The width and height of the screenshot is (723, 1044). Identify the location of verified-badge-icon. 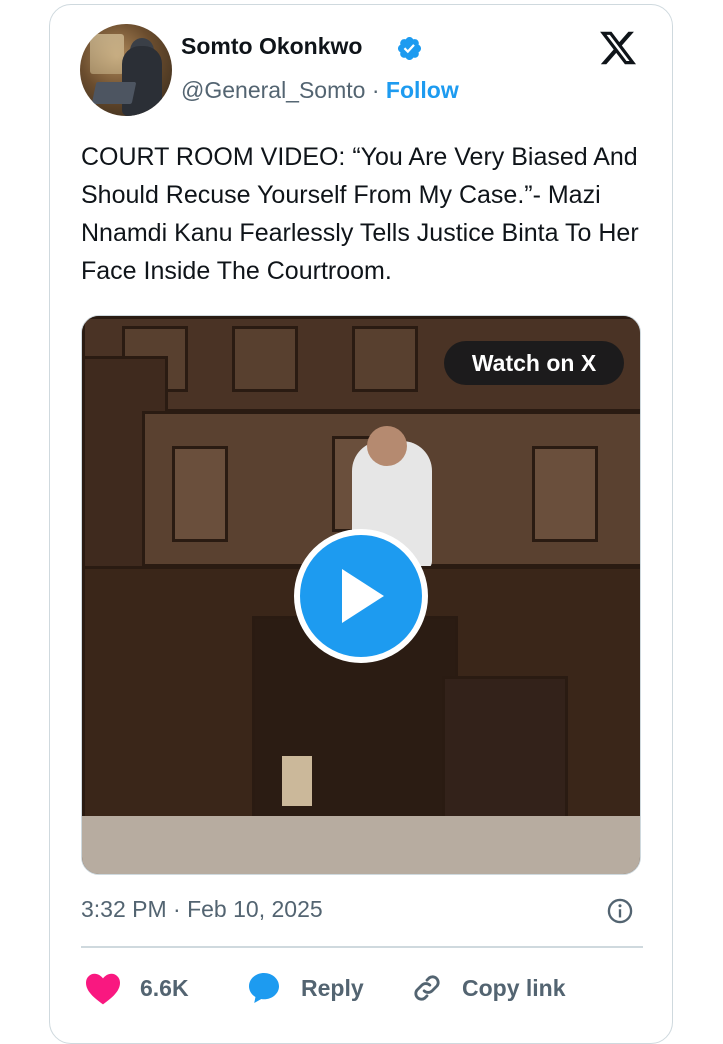
(409, 48).